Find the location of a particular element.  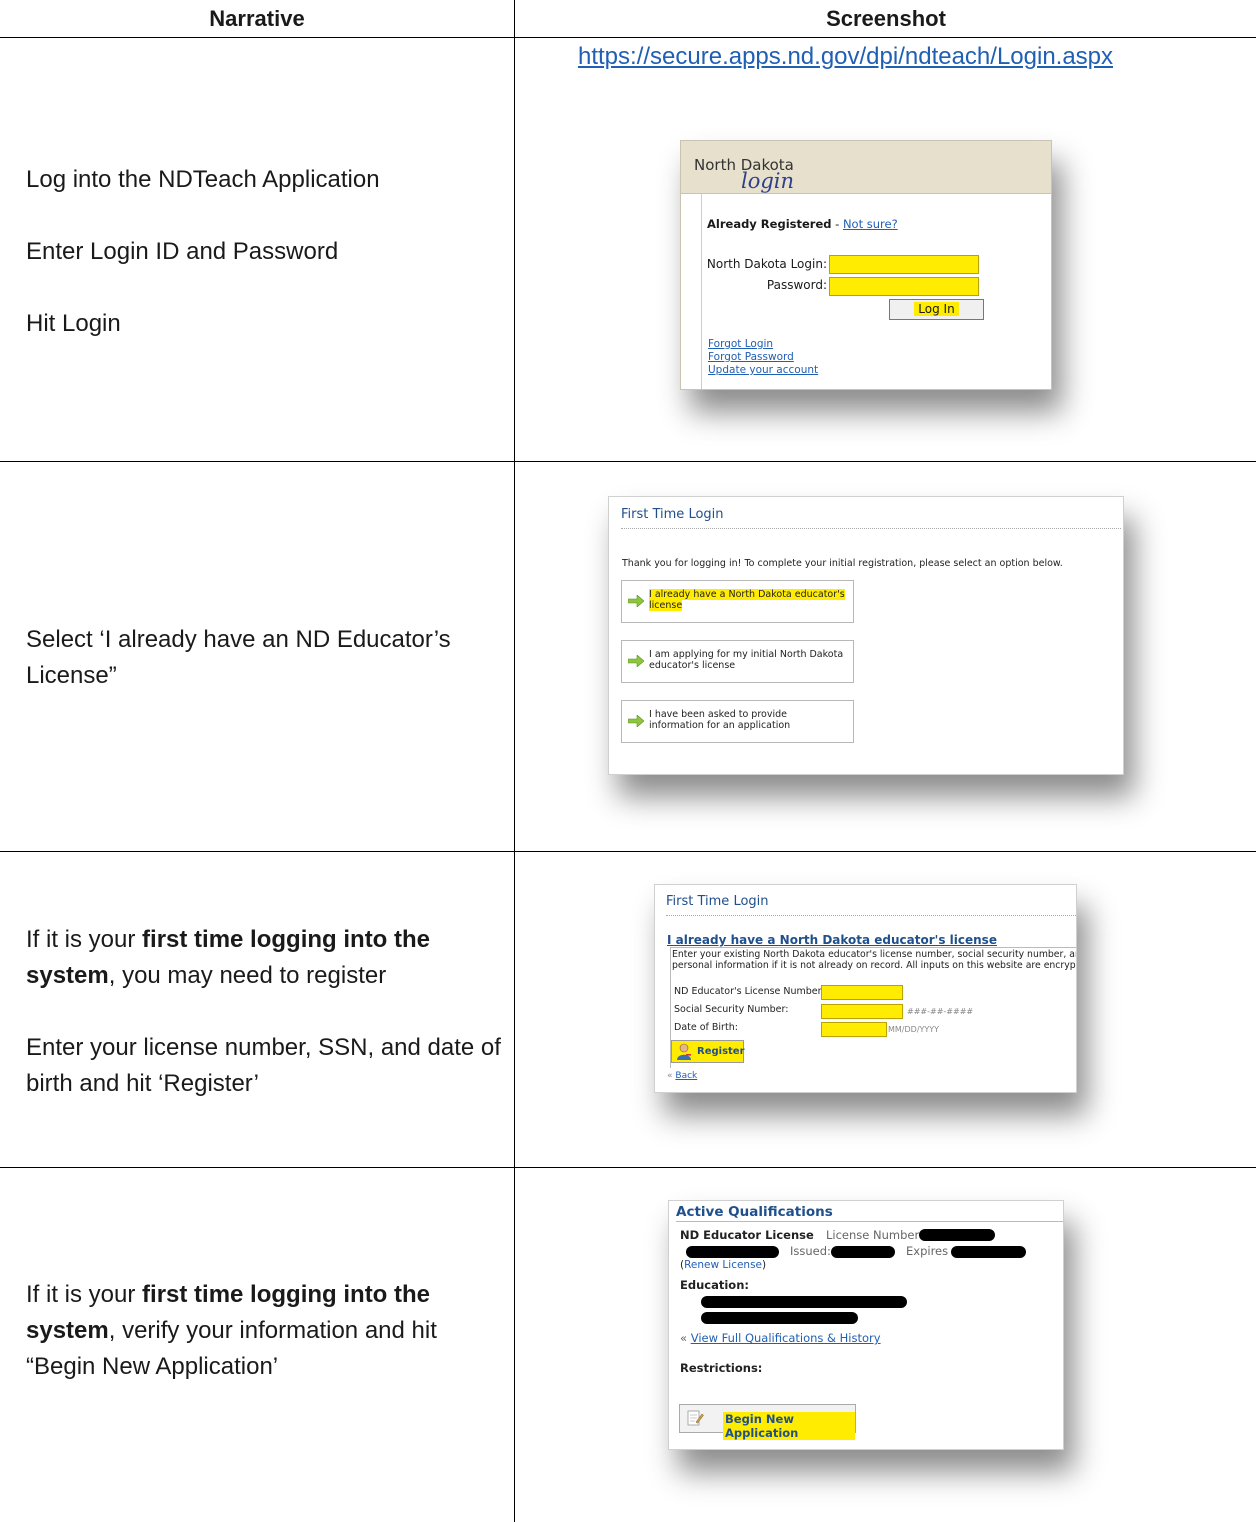

narrative-header: Narrative is located at coordinates (257, 18).